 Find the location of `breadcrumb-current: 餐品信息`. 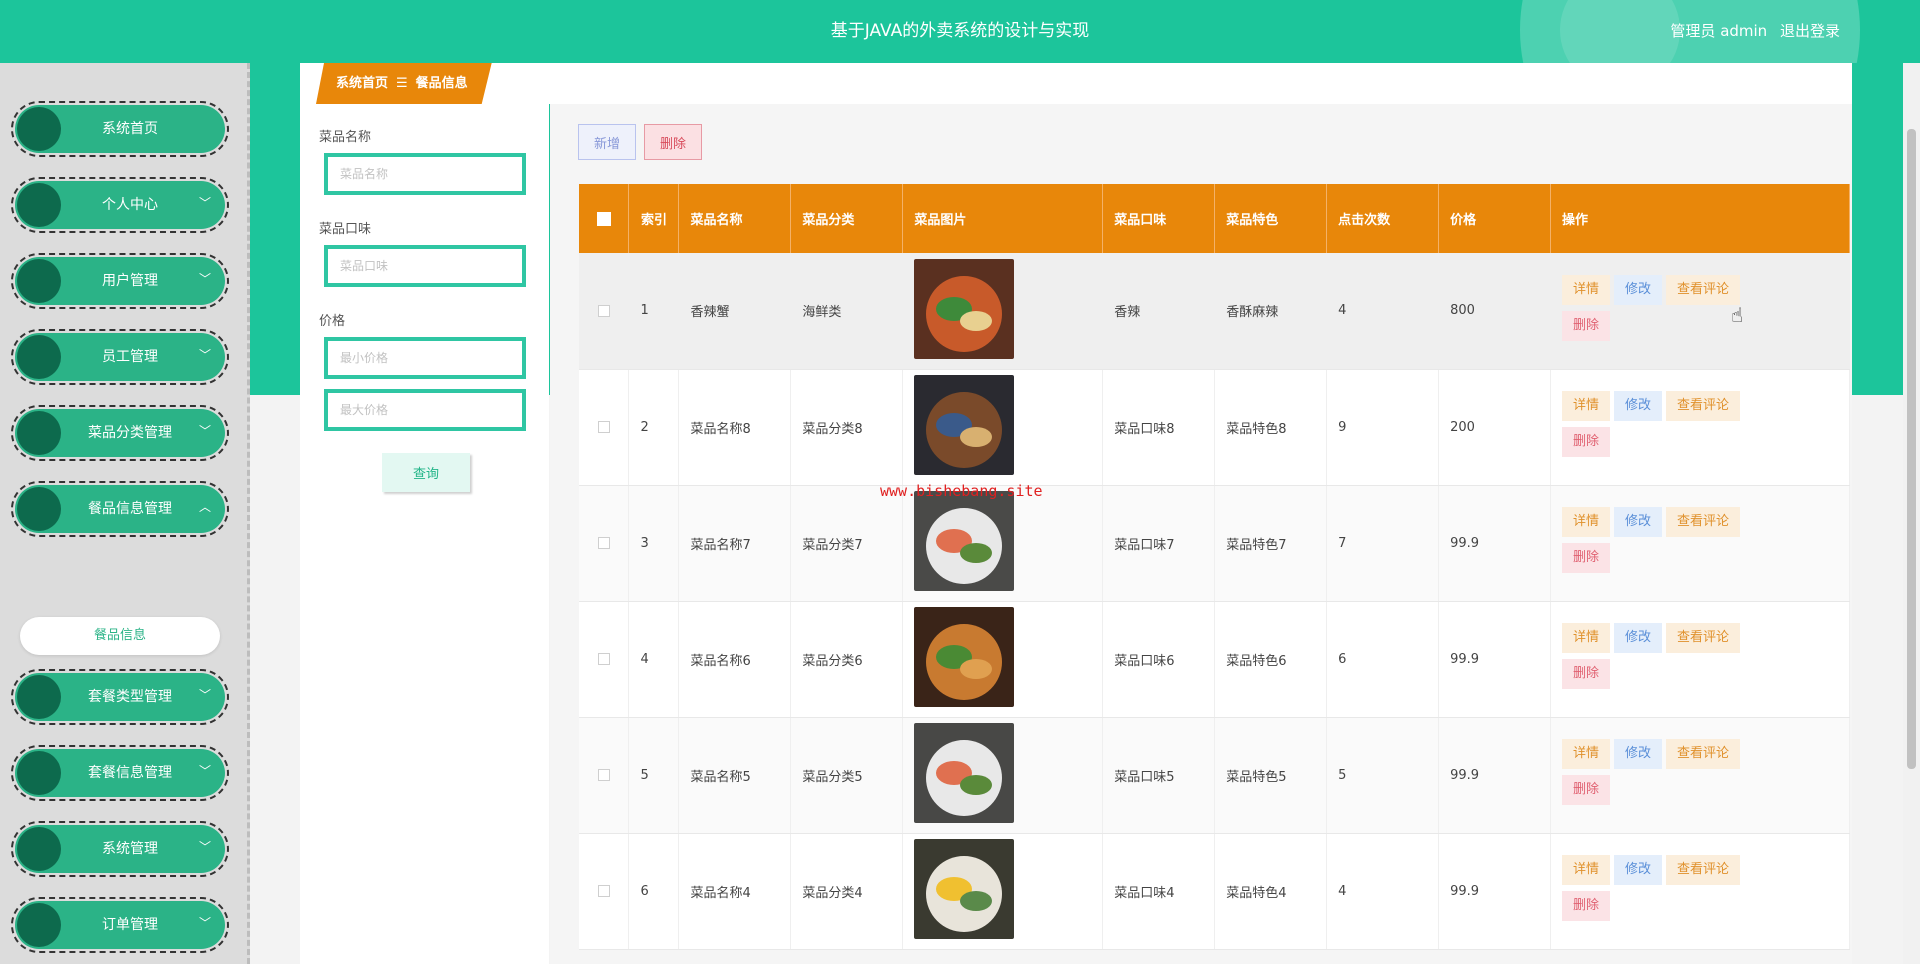

breadcrumb-current: 餐品信息 is located at coordinates (441, 83).